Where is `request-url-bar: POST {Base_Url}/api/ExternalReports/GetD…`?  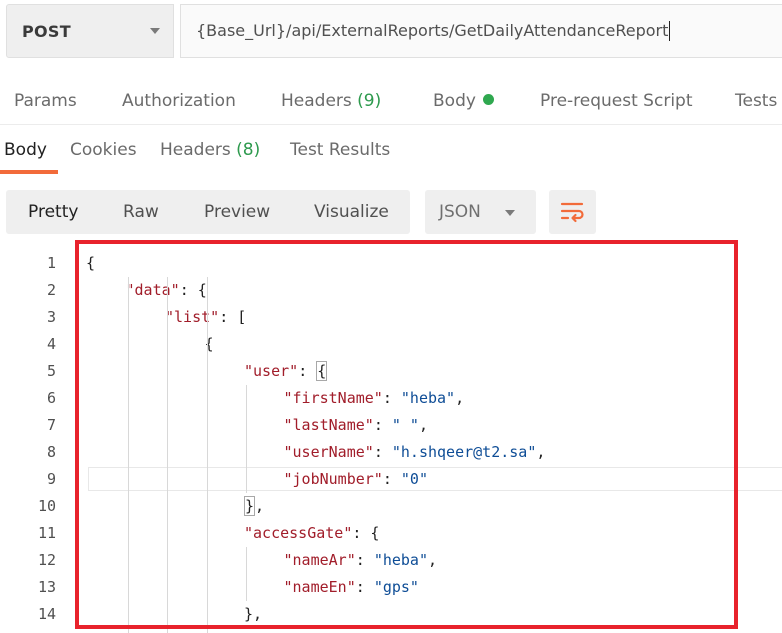
request-url-bar: POST {Base_Url}/api/ExternalReports/GetD… is located at coordinates (391, 31).